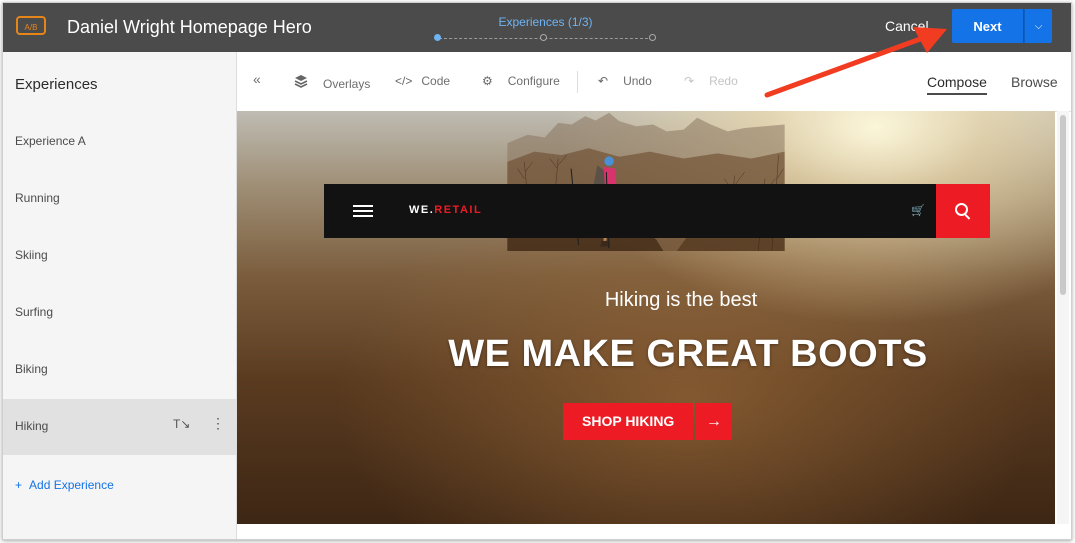 Image resolution: width=1075 pixels, height=543 pixels. What do you see at coordinates (301, 82) in the screenshot?
I see `layers-icon` at bounding box center [301, 82].